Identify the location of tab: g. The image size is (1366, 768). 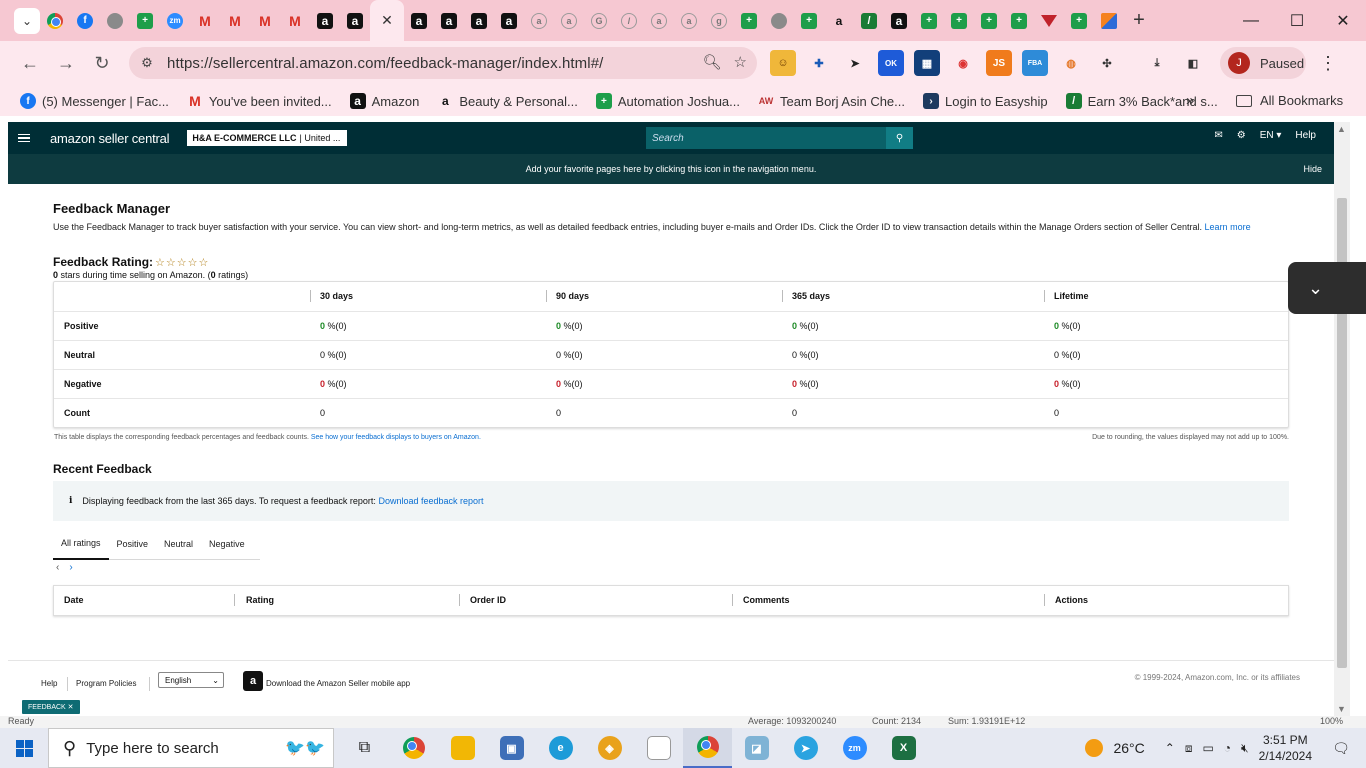
(719, 21).